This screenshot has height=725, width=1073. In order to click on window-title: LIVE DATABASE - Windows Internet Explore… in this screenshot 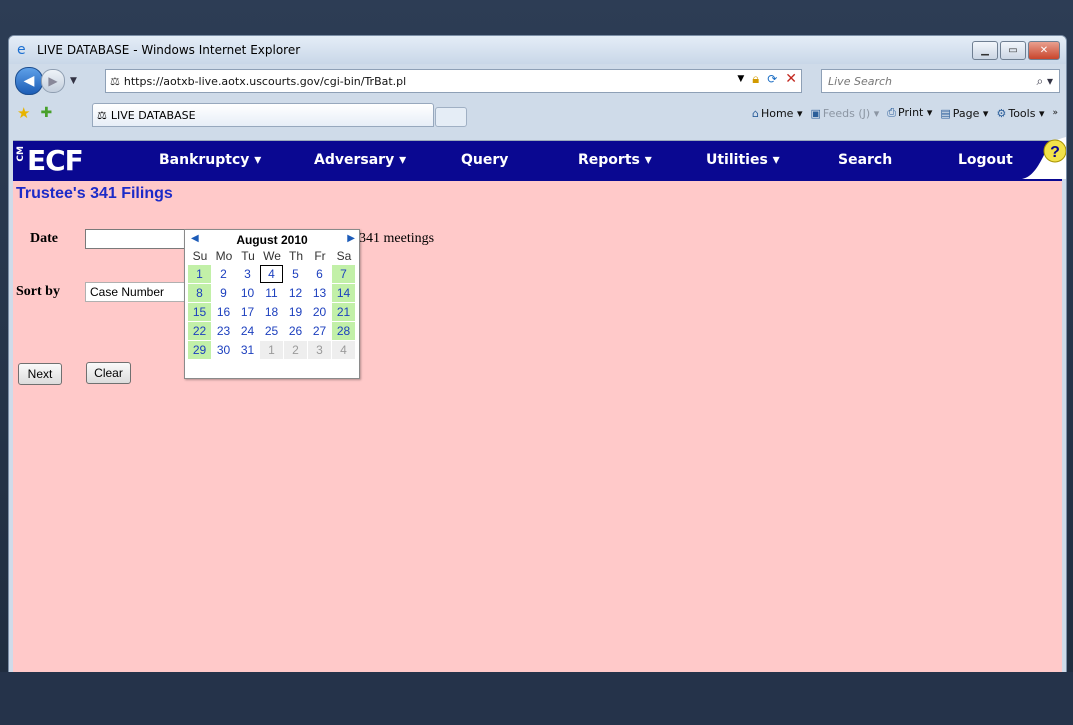, I will do `click(169, 50)`.